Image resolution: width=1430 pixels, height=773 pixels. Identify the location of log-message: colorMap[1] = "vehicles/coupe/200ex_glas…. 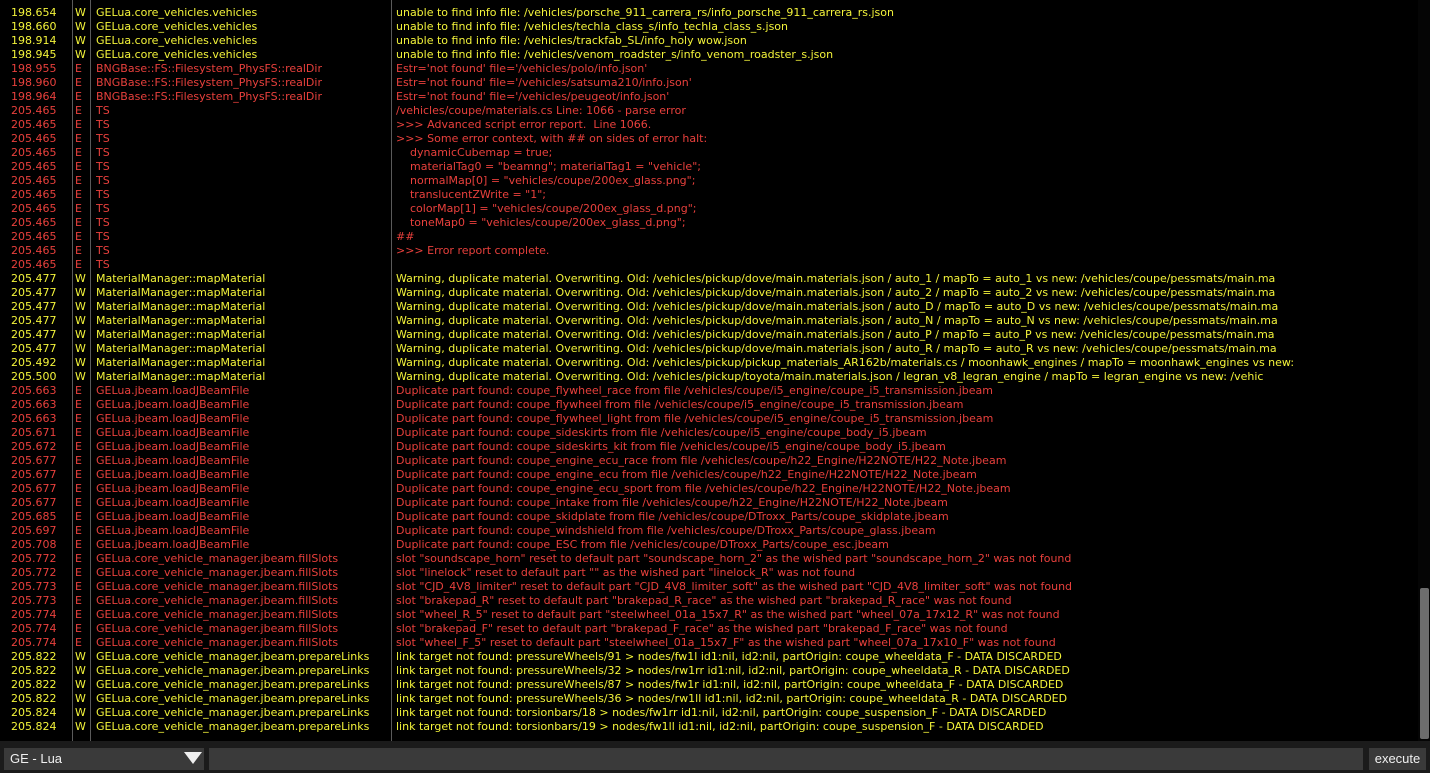
(546, 208).